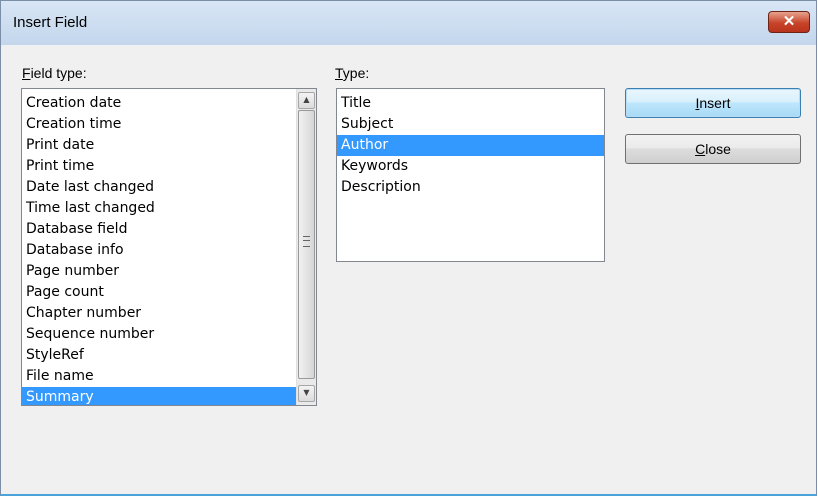 The image size is (818, 497). I want to click on field-type-list-item: Time last changed, so click(159, 208).